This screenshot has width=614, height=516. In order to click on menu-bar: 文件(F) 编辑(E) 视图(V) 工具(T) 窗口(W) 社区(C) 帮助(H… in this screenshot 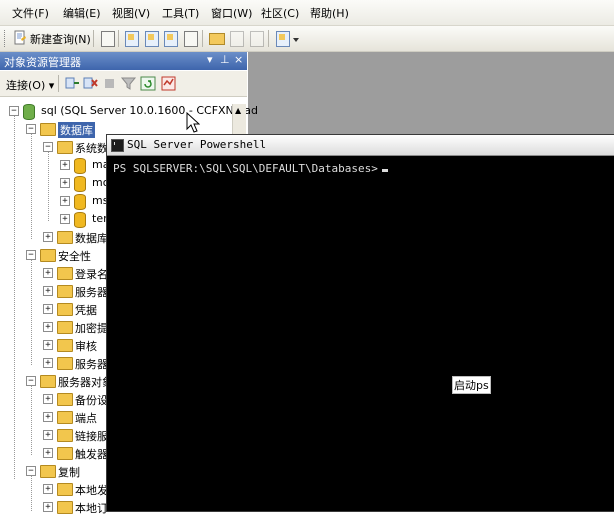, I will do `click(307, 13)`.